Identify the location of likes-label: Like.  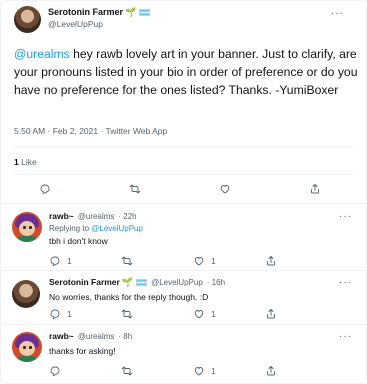
(27, 162).